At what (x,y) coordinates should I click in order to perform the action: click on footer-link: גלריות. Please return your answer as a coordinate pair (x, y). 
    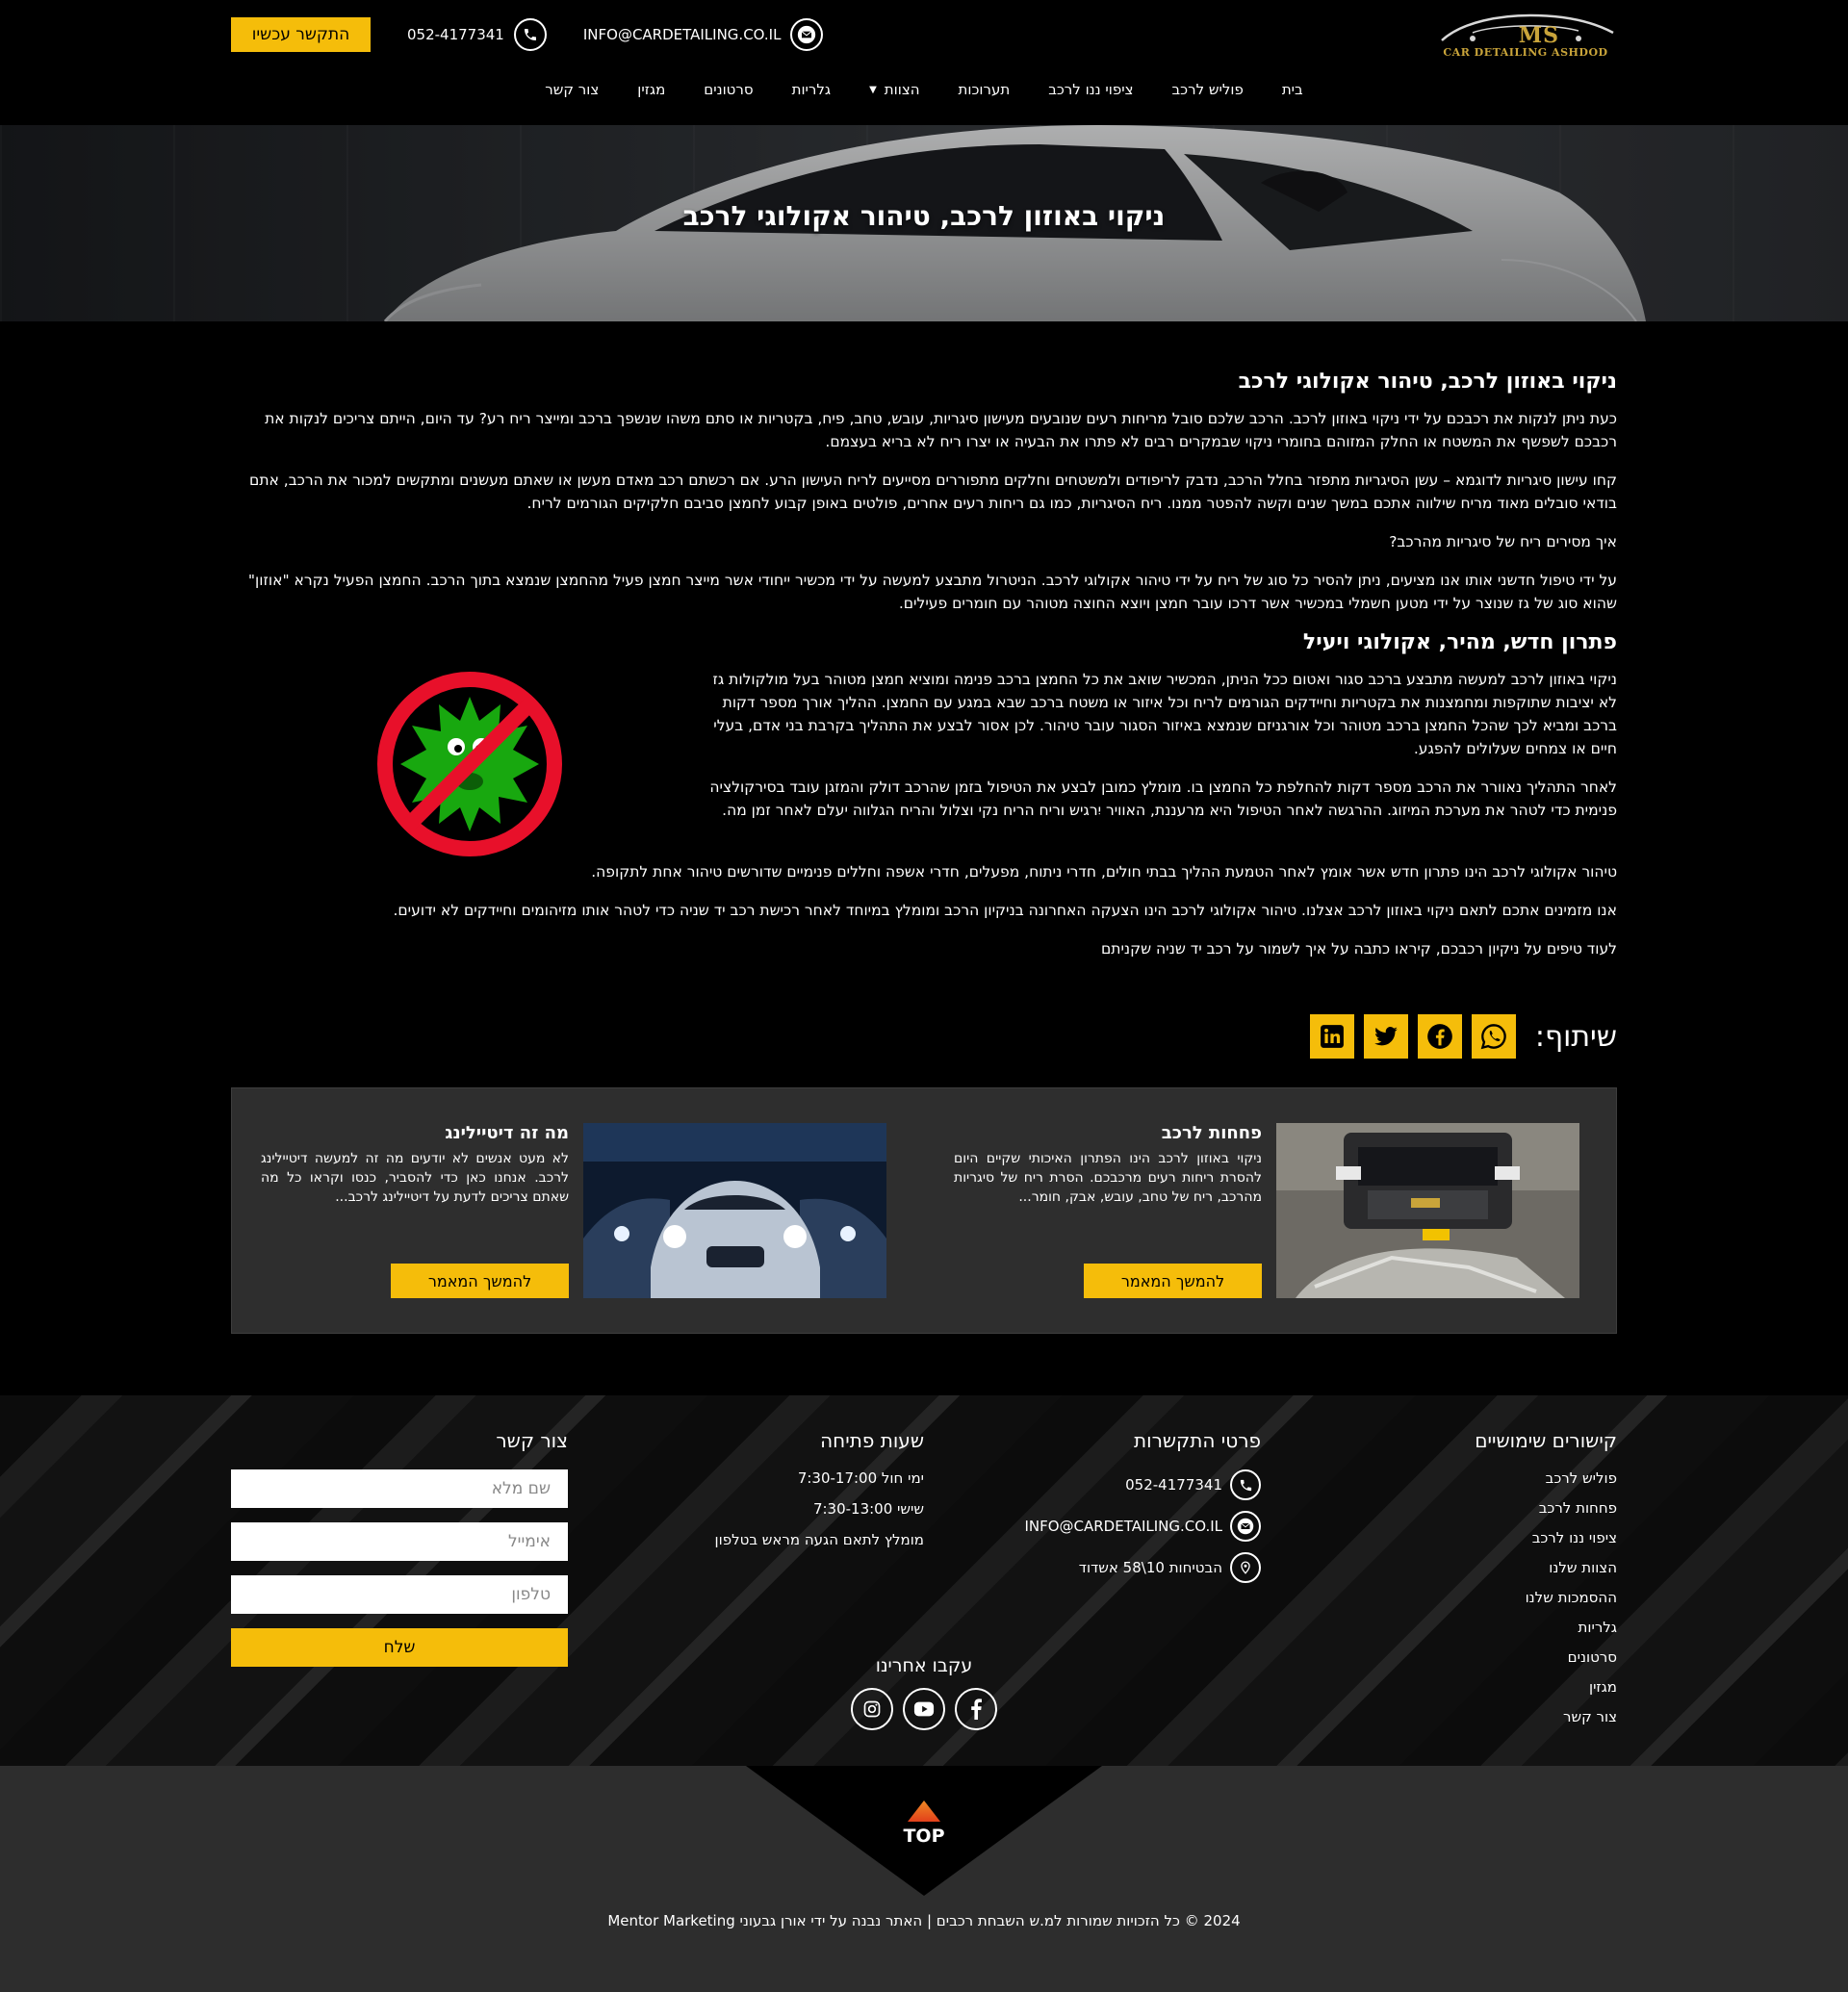
    Looking at the image, I should click on (1472, 1627).